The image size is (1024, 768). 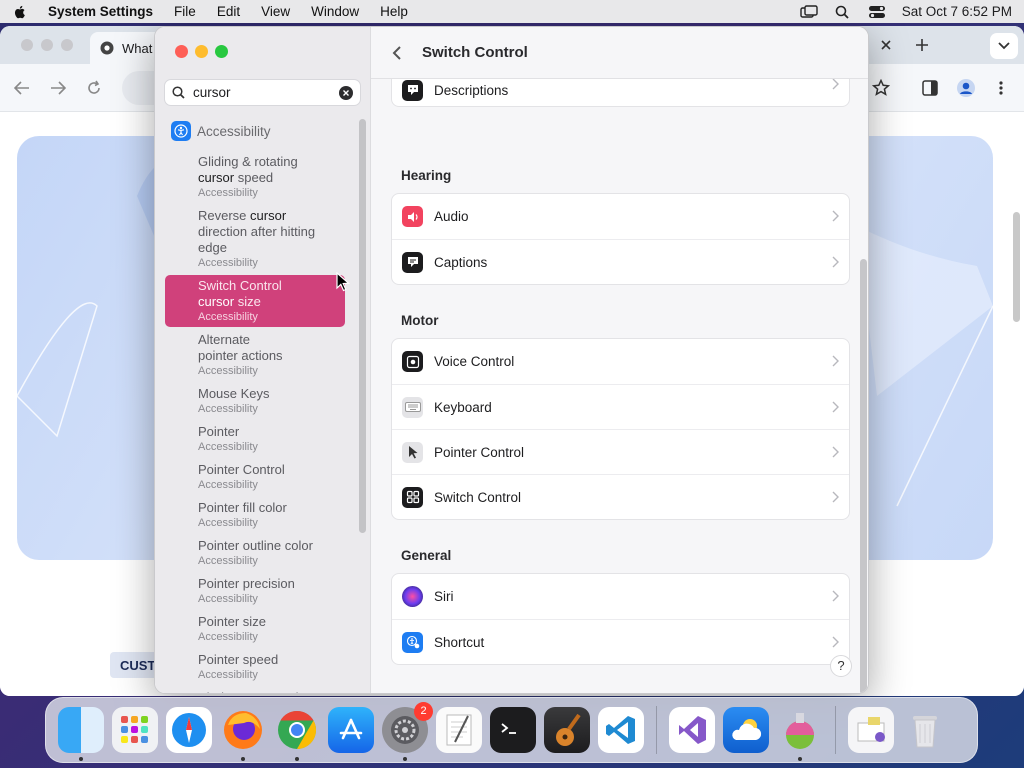 What do you see at coordinates (255, 355) in the screenshot?
I see `search-result-item: Alternate pointer actions Accessibility` at bounding box center [255, 355].